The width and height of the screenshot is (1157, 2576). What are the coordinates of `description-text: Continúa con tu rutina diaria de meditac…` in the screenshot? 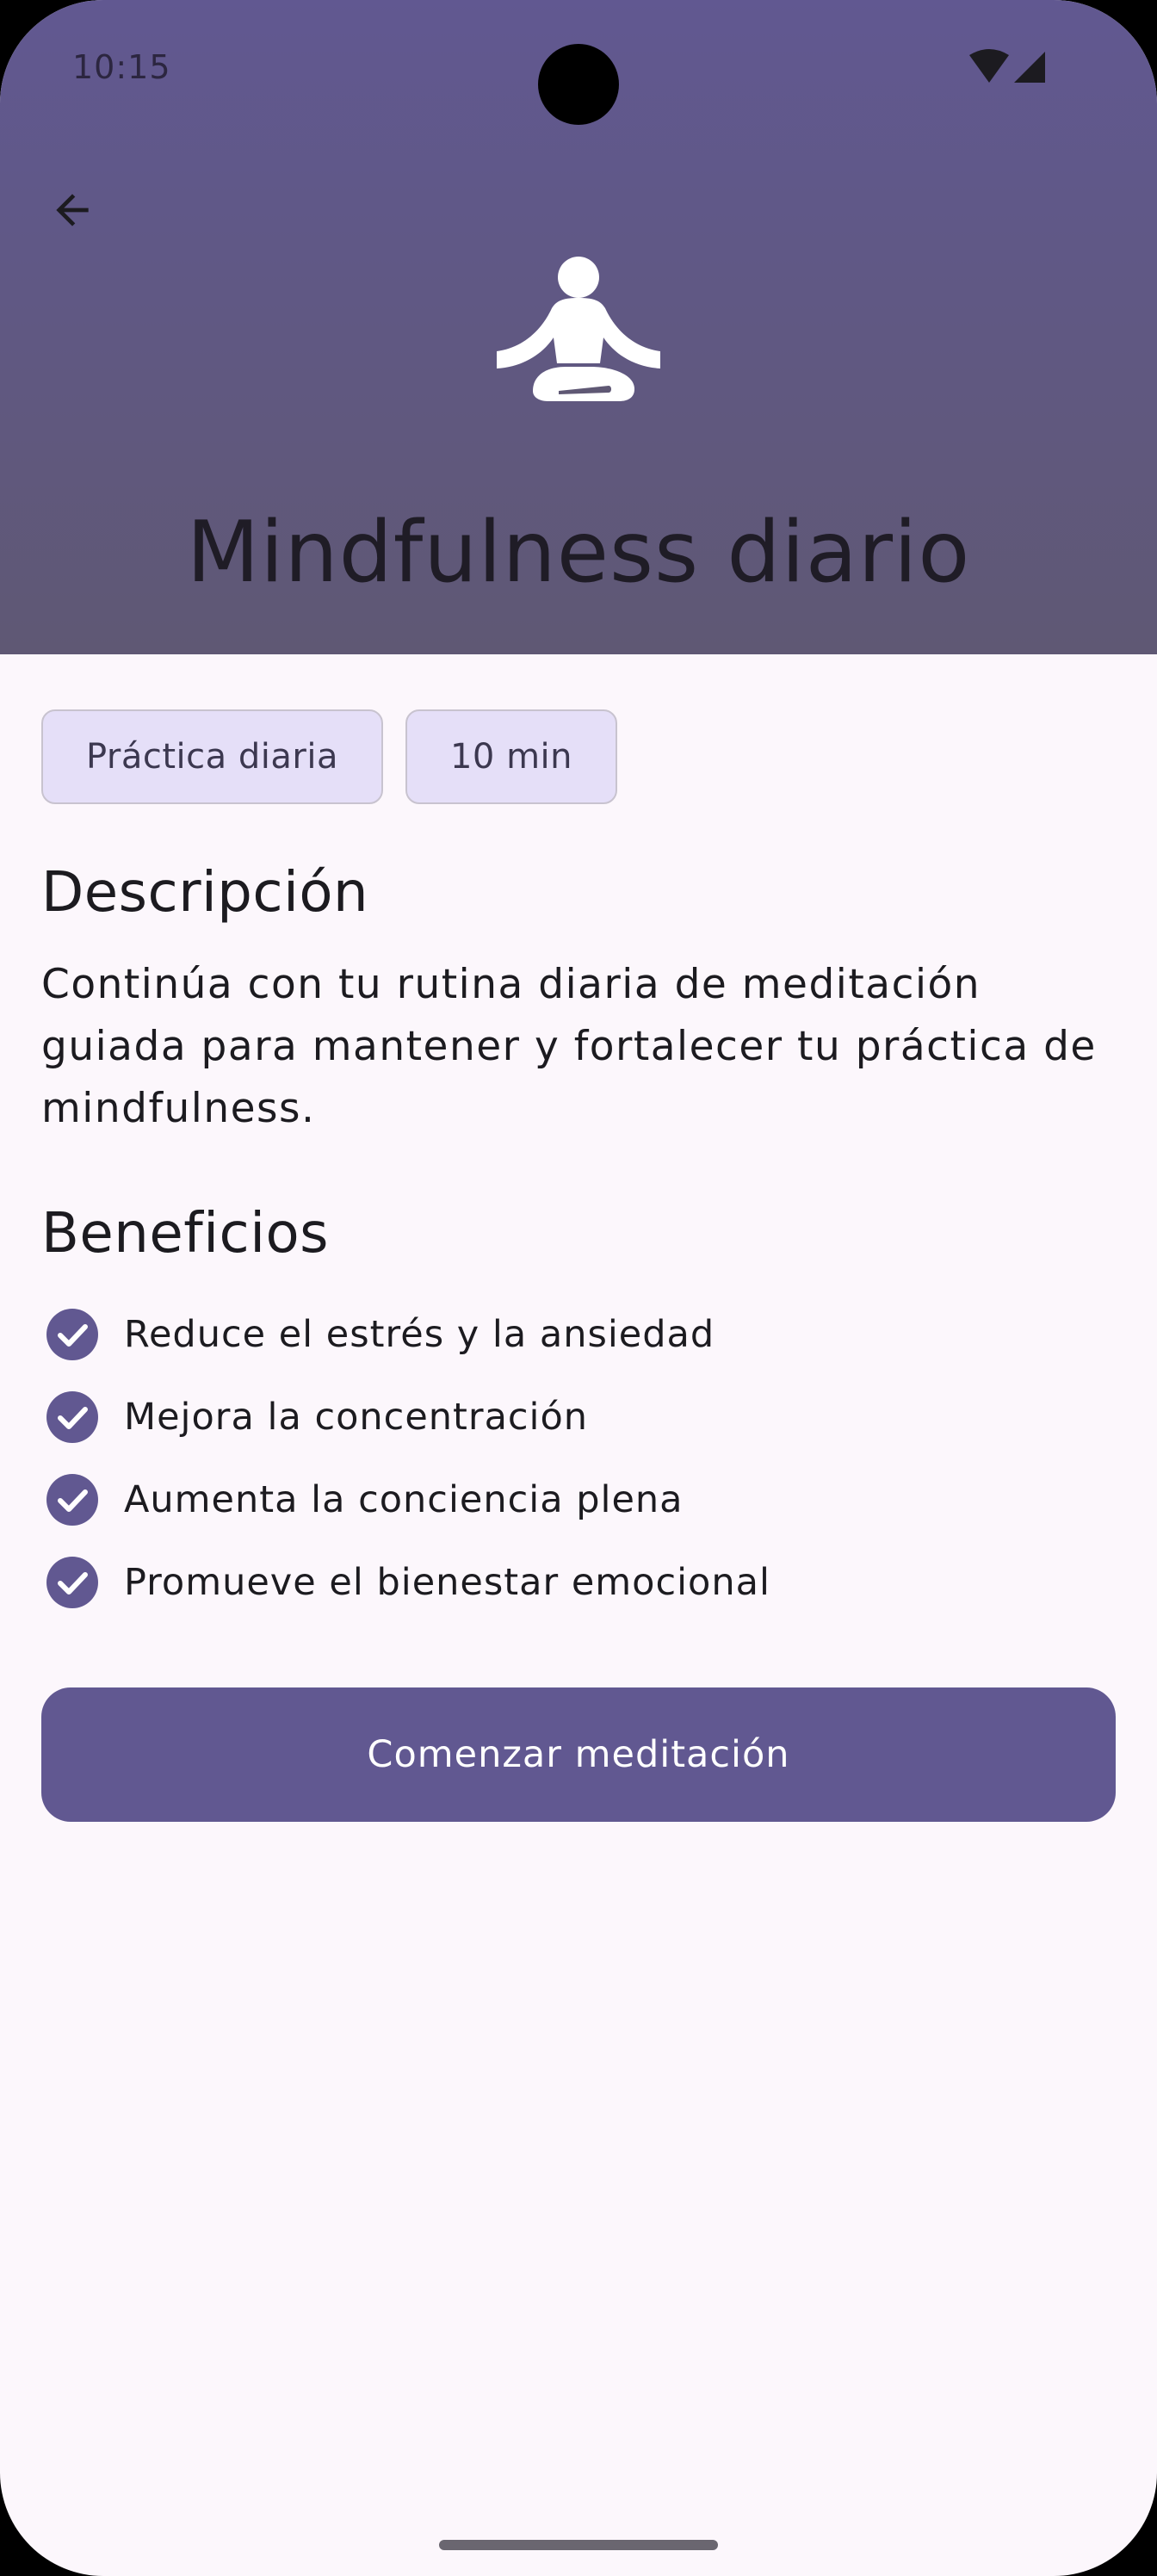 It's located at (569, 1046).